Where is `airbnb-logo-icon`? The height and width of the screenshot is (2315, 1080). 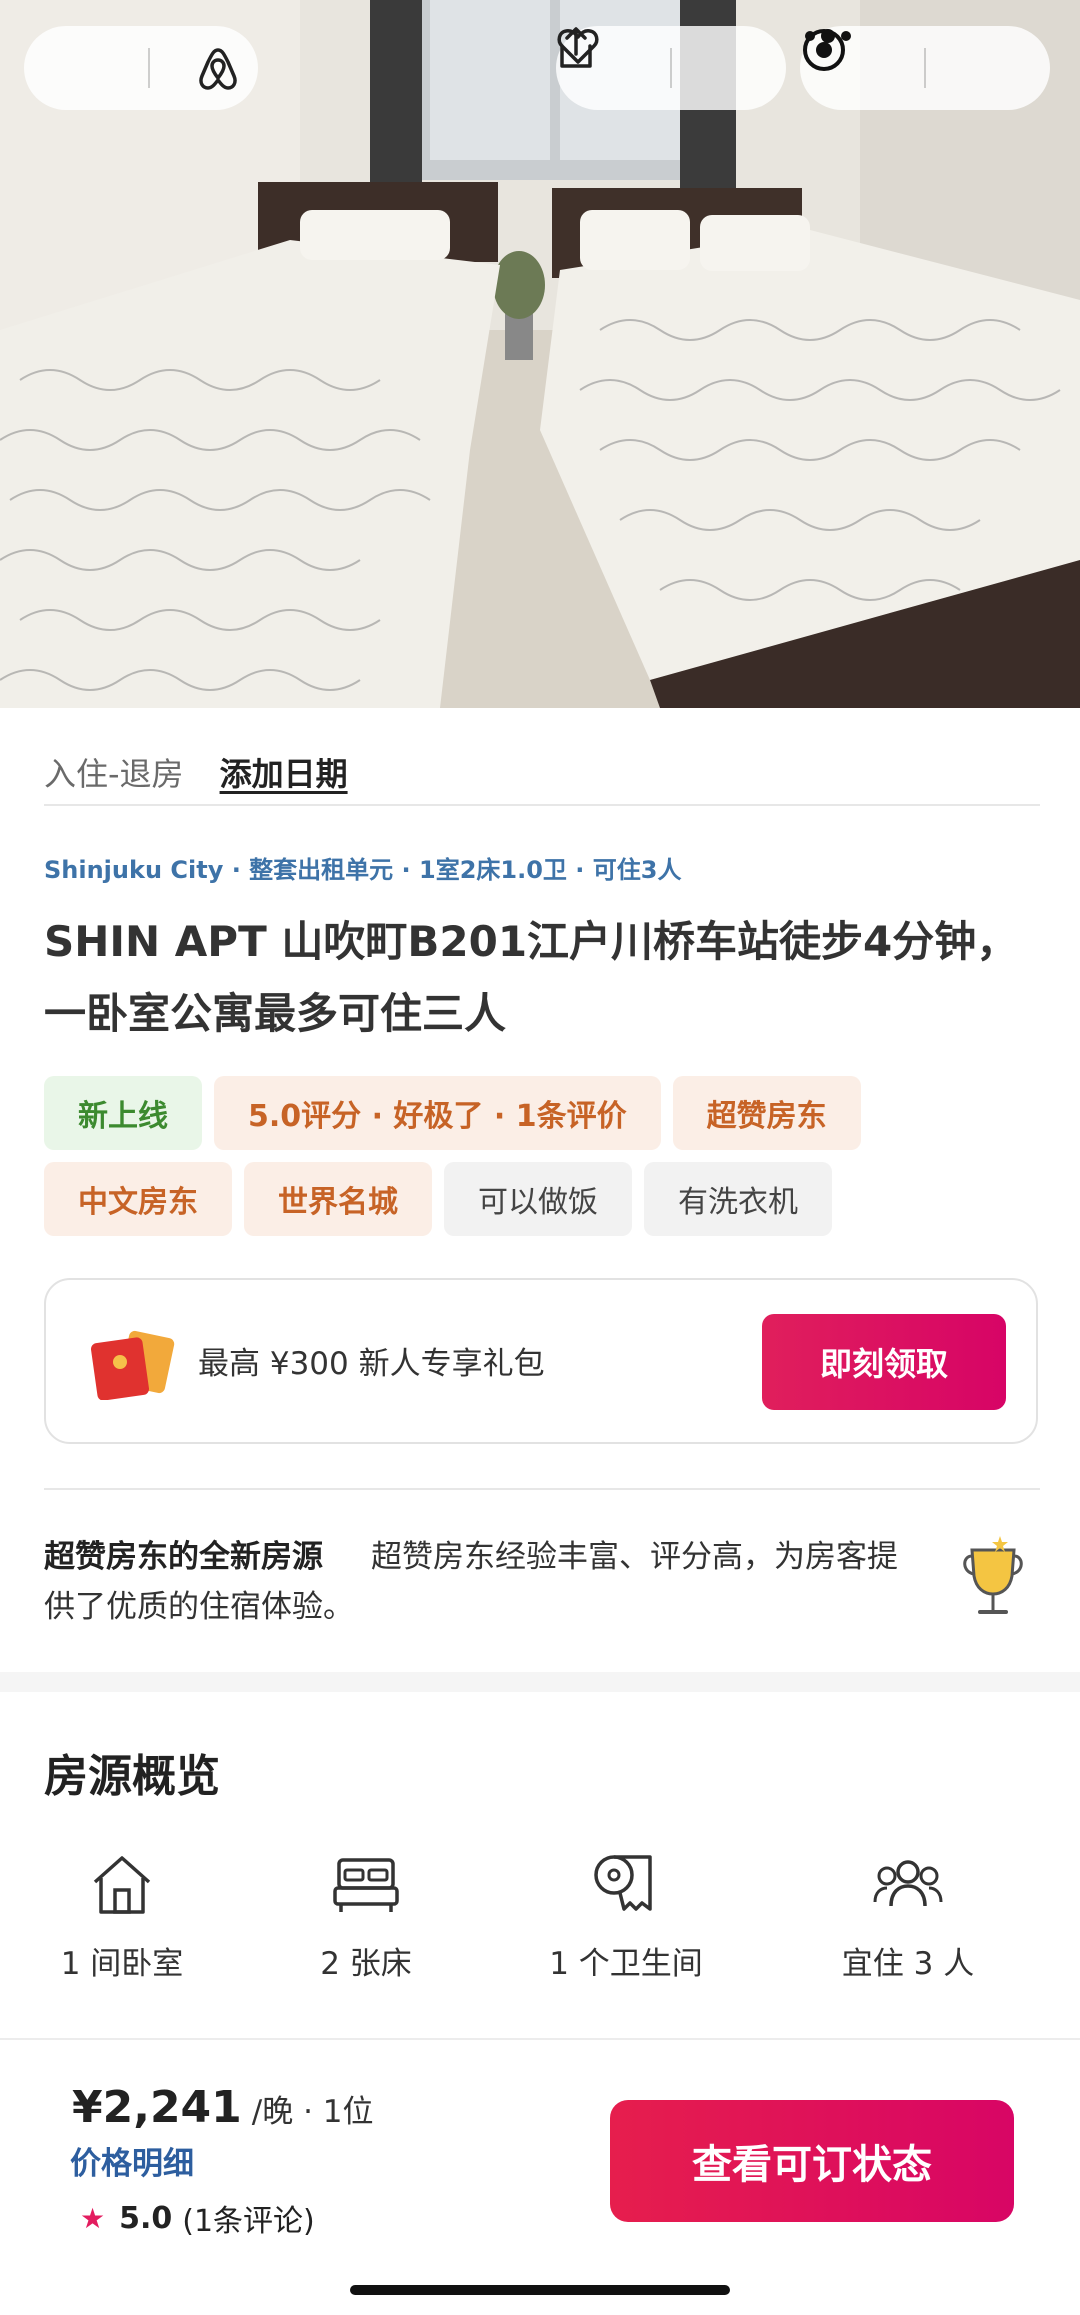
airbnb-logo-icon is located at coordinates (224, 72).